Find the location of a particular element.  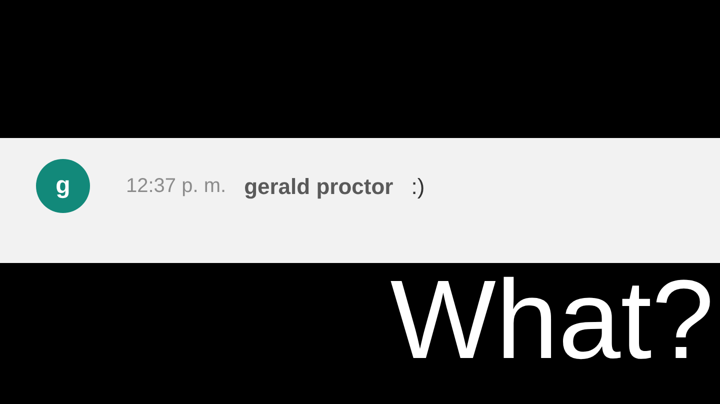

caption: What? is located at coordinates (552, 320).